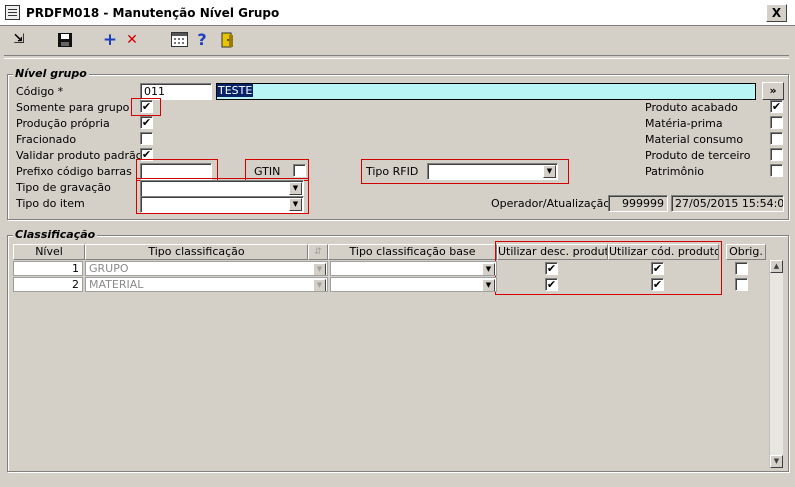 Image resolution: width=795 pixels, height=487 pixels. I want to click on somente-grupo-label: Somente para grupo, so click(73, 107).